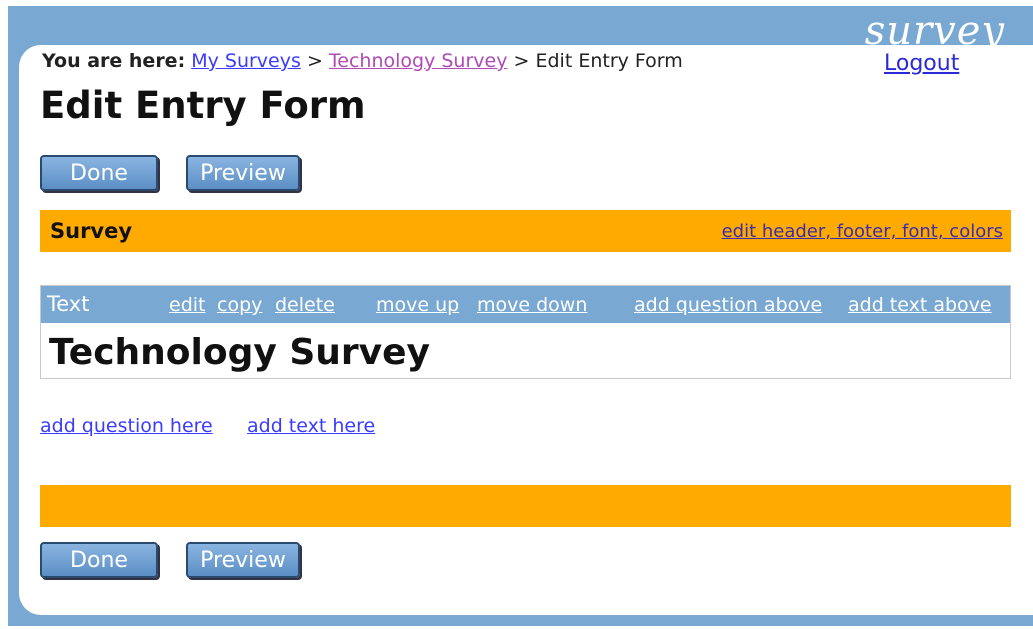 The width and height of the screenshot is (1033, 629). I want to click on move-down-link: move down, so click(532, 305).